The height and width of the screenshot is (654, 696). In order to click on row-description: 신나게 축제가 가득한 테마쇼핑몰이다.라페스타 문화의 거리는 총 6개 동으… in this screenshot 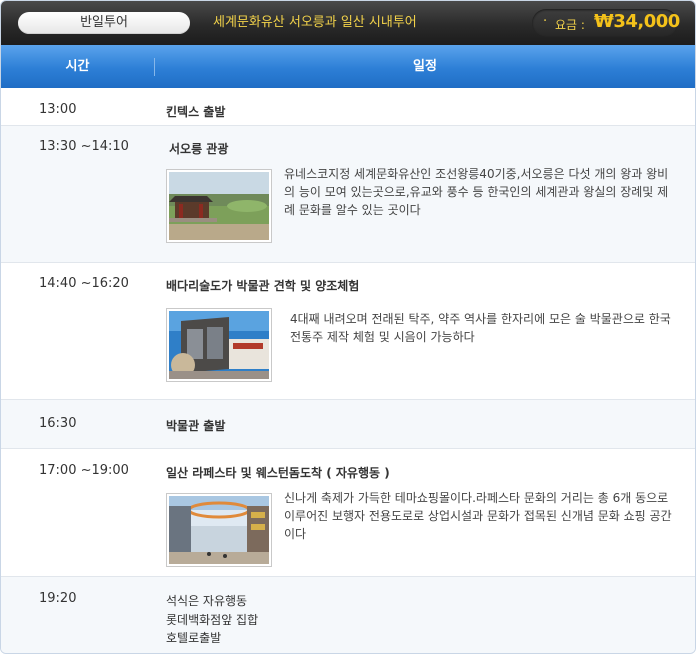, I will do `click(478, 516)`.